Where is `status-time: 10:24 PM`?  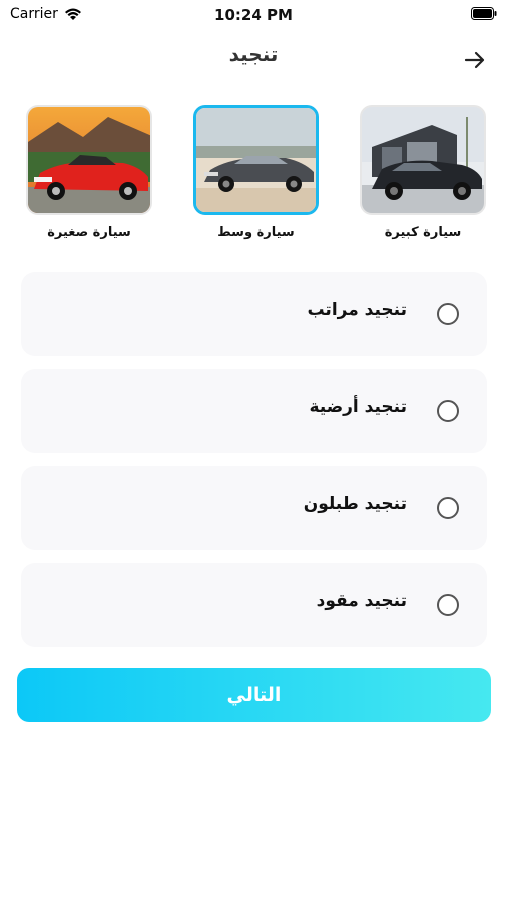
status-time: 10:24 PM is located at coordinates (253, 15).